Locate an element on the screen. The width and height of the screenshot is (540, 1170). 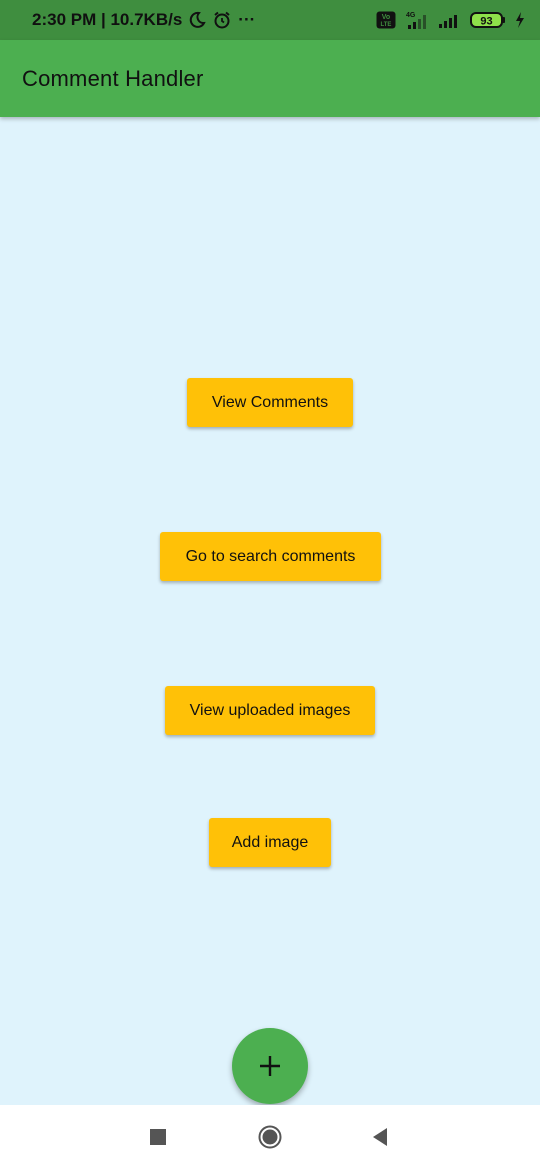
back-triangle-icon is located at coordinates (380, 1137).